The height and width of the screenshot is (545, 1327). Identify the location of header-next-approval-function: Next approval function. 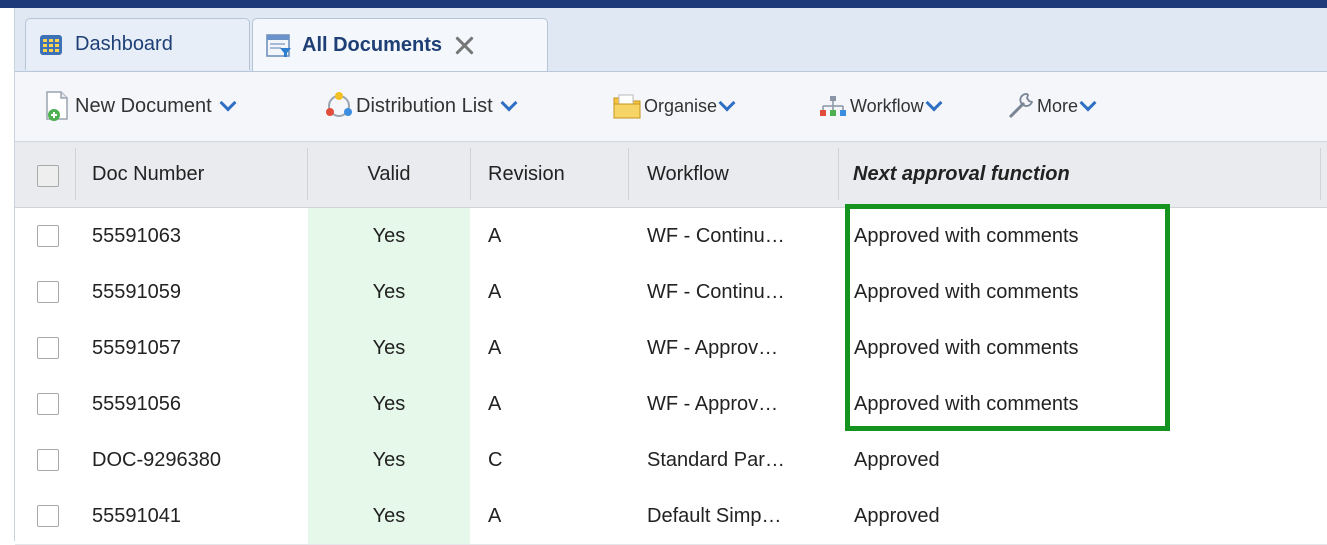
(961, 174).